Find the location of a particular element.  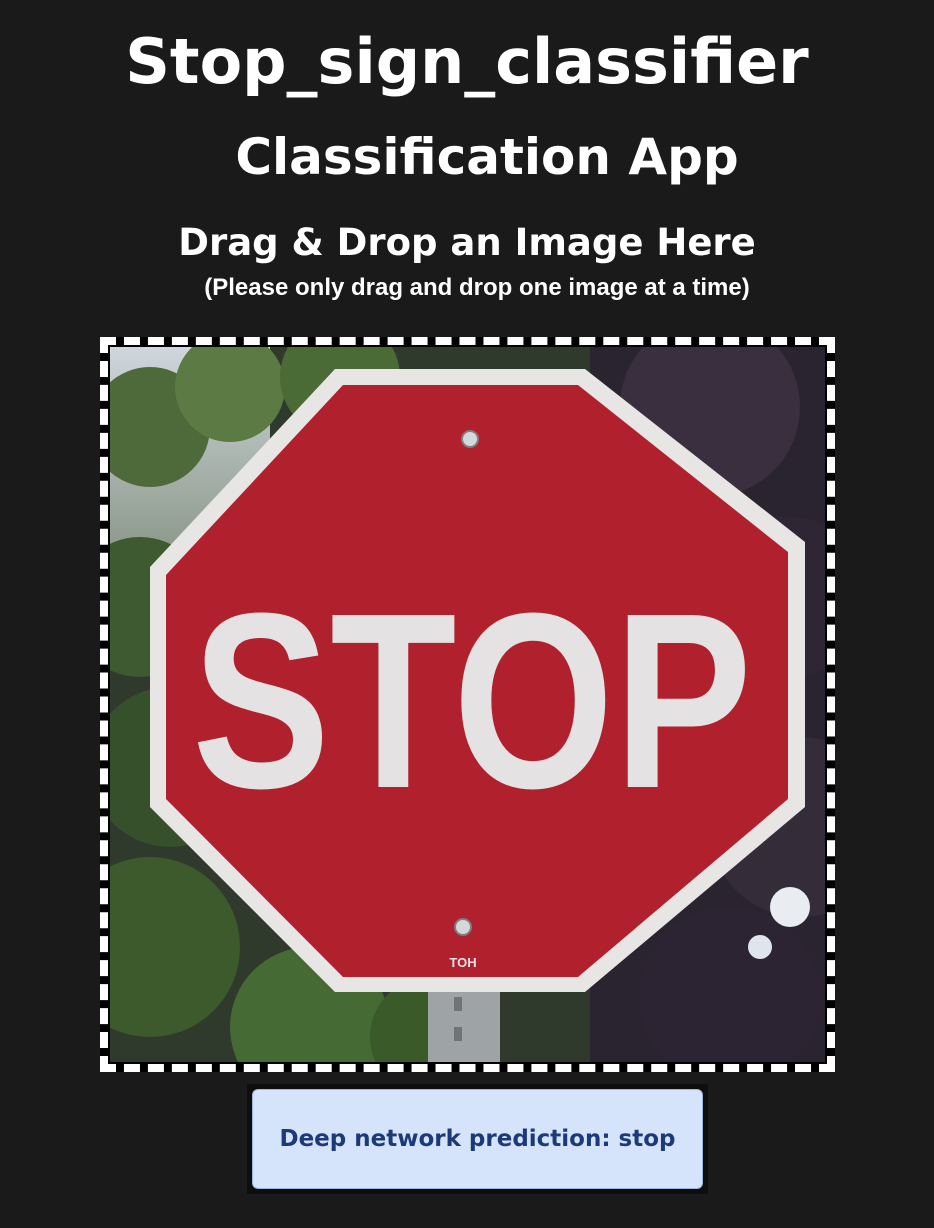

stop-sign-text: STOP is located at coordinates (472, 700).